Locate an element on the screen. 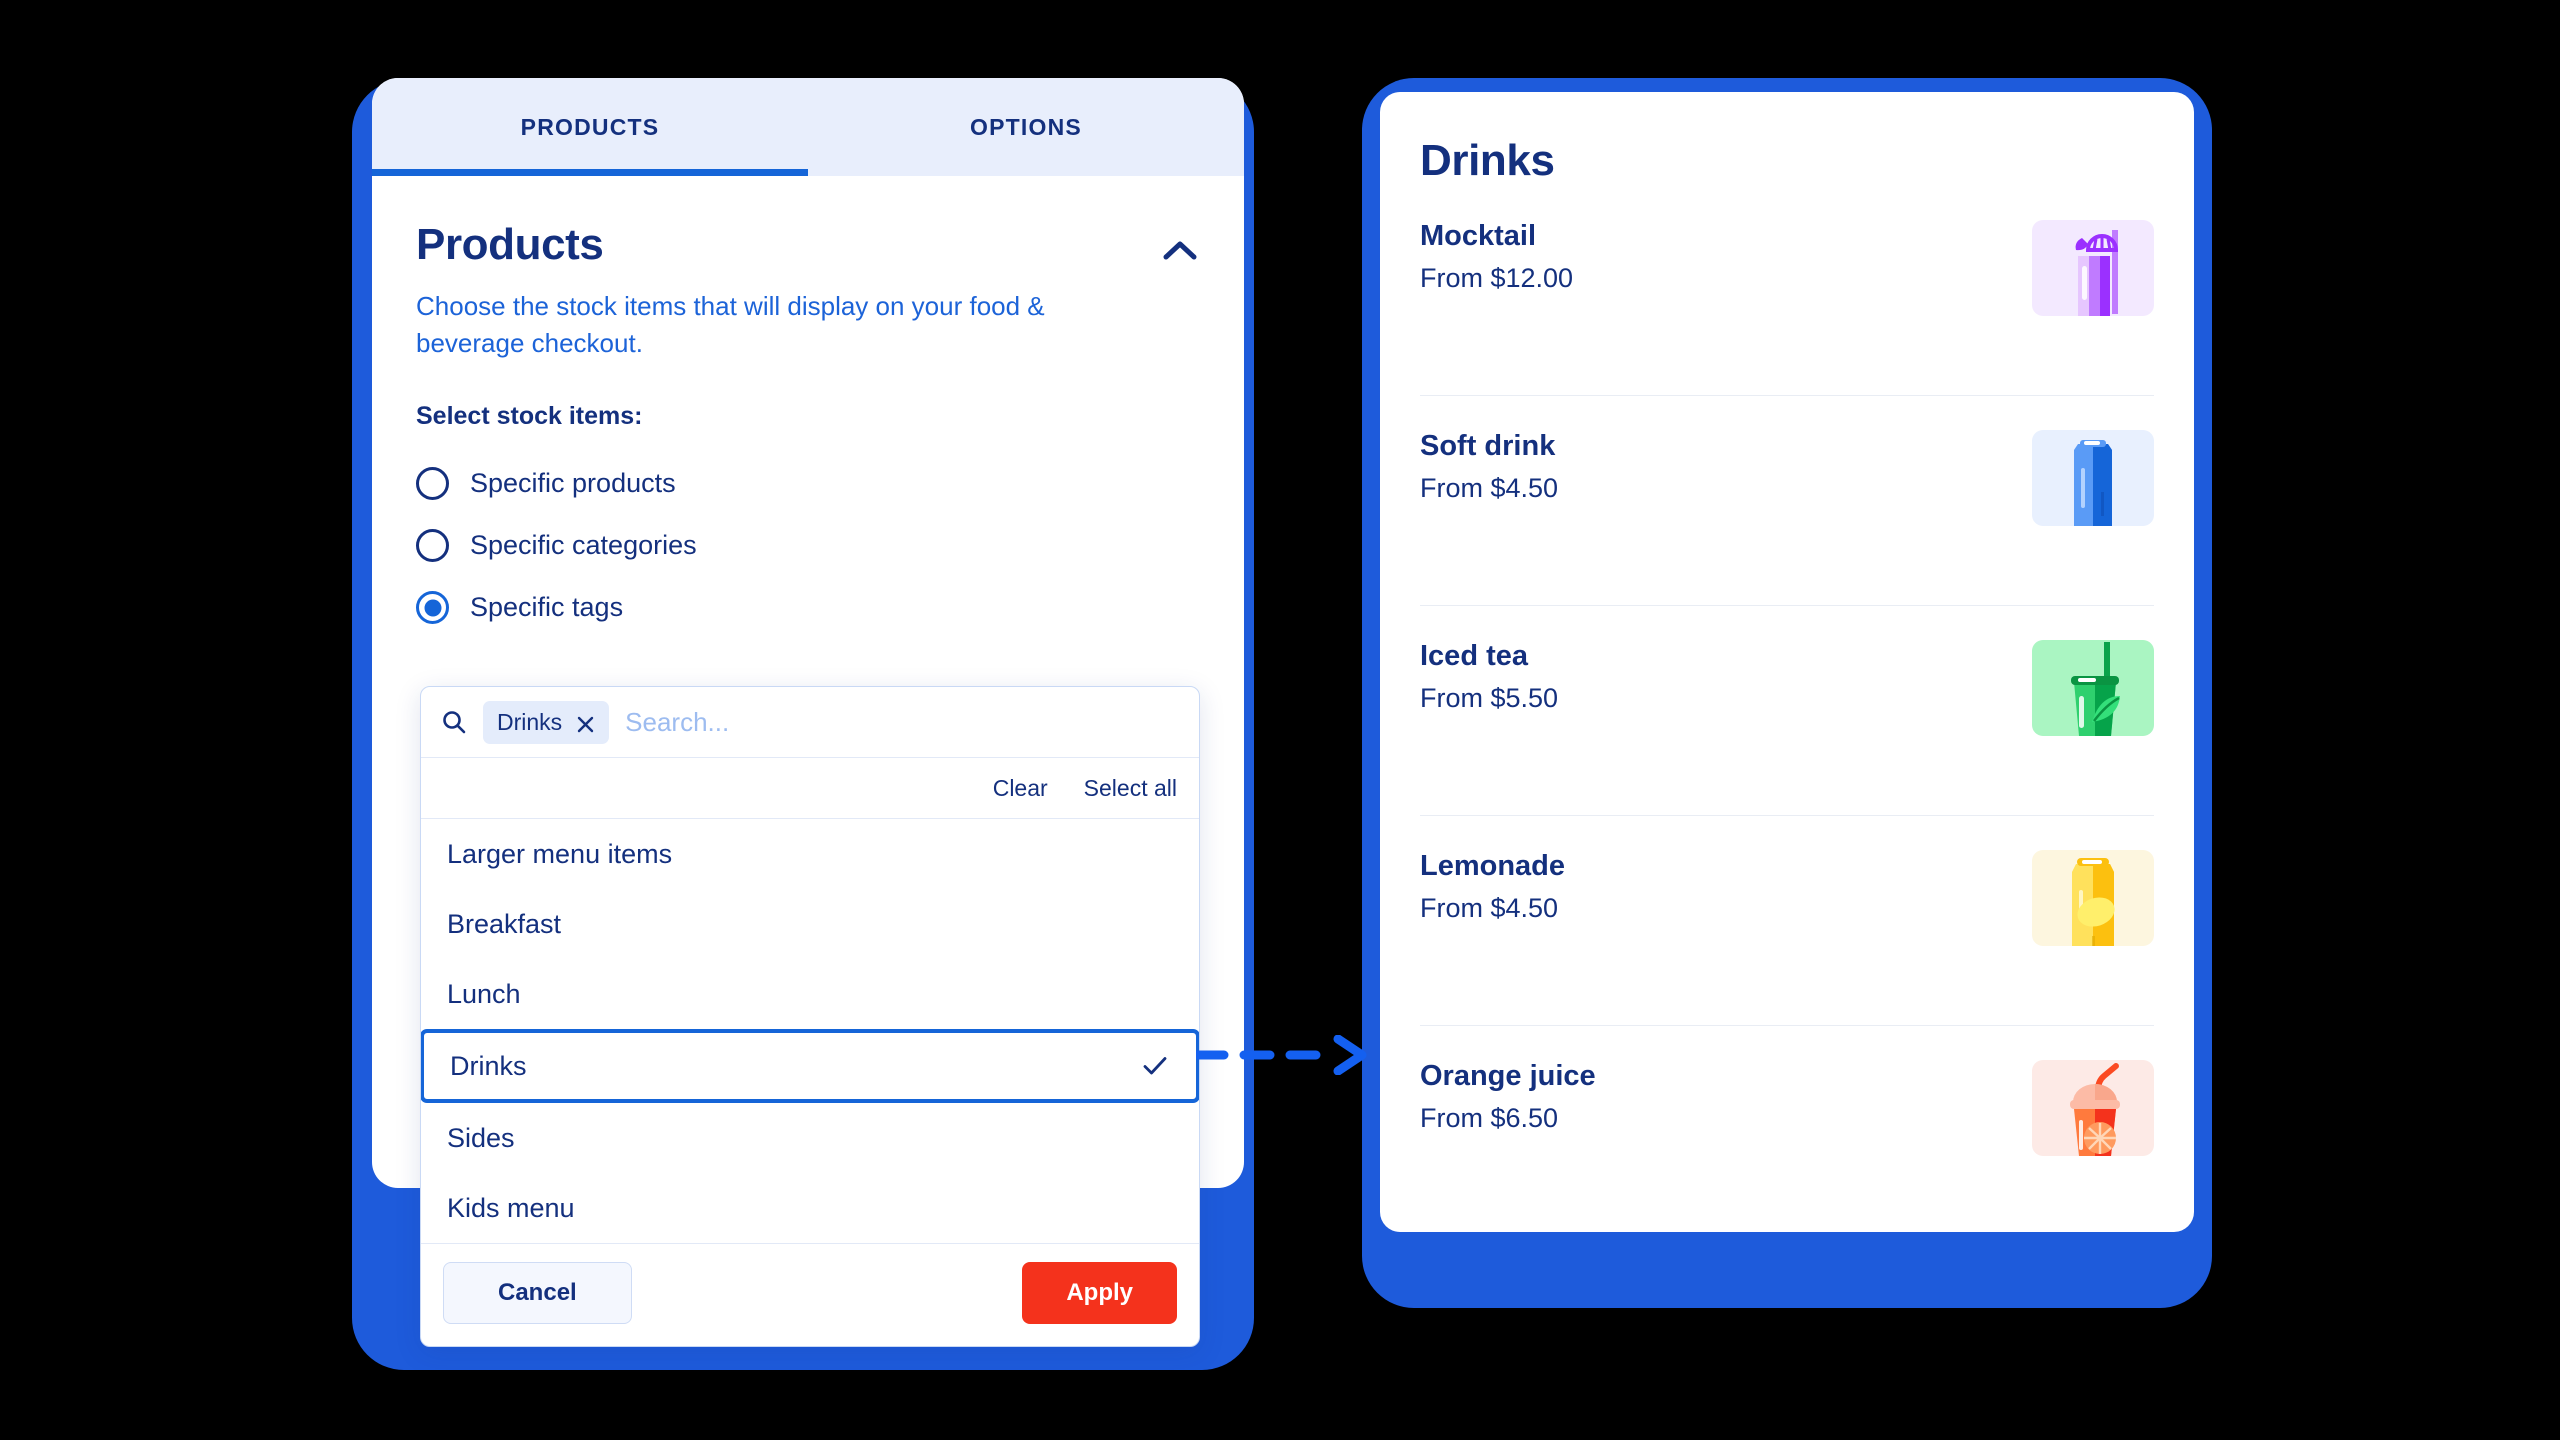 The image size is (2560, 1440). dropdown-actions-row: Clear Select all is located at coordinates (810, 788).